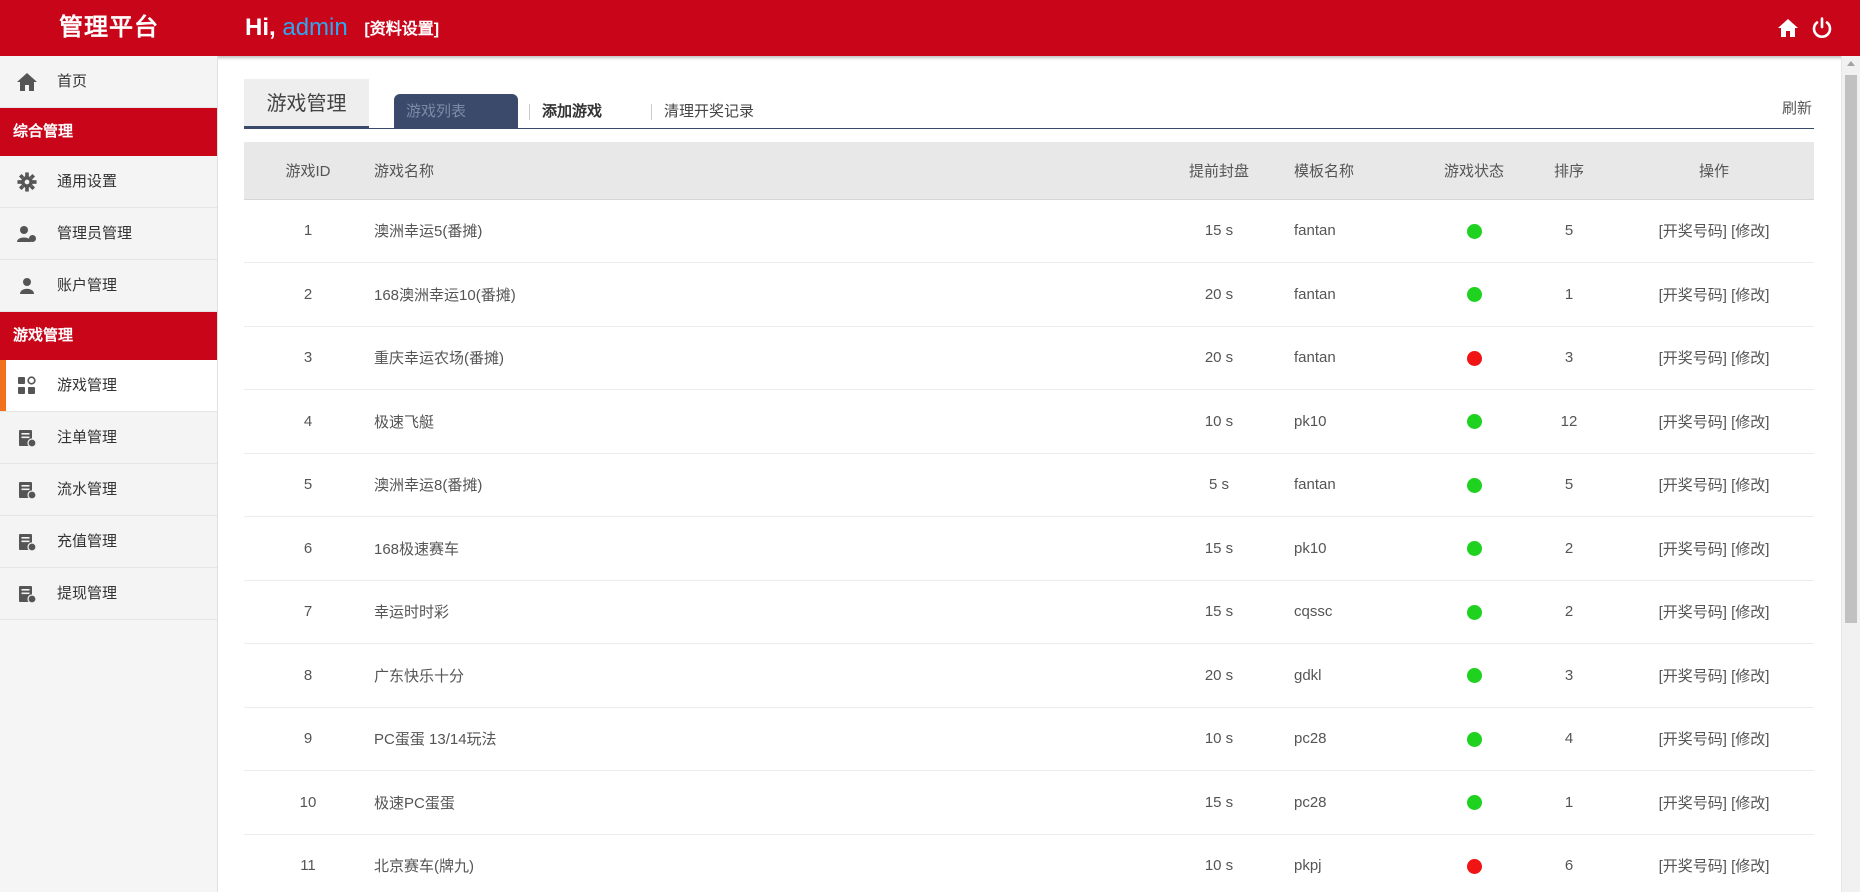 Image resolution: width=1860 pixels, height=892 pixels. I want to click on cell-sort: 12, so click(1569, 421).